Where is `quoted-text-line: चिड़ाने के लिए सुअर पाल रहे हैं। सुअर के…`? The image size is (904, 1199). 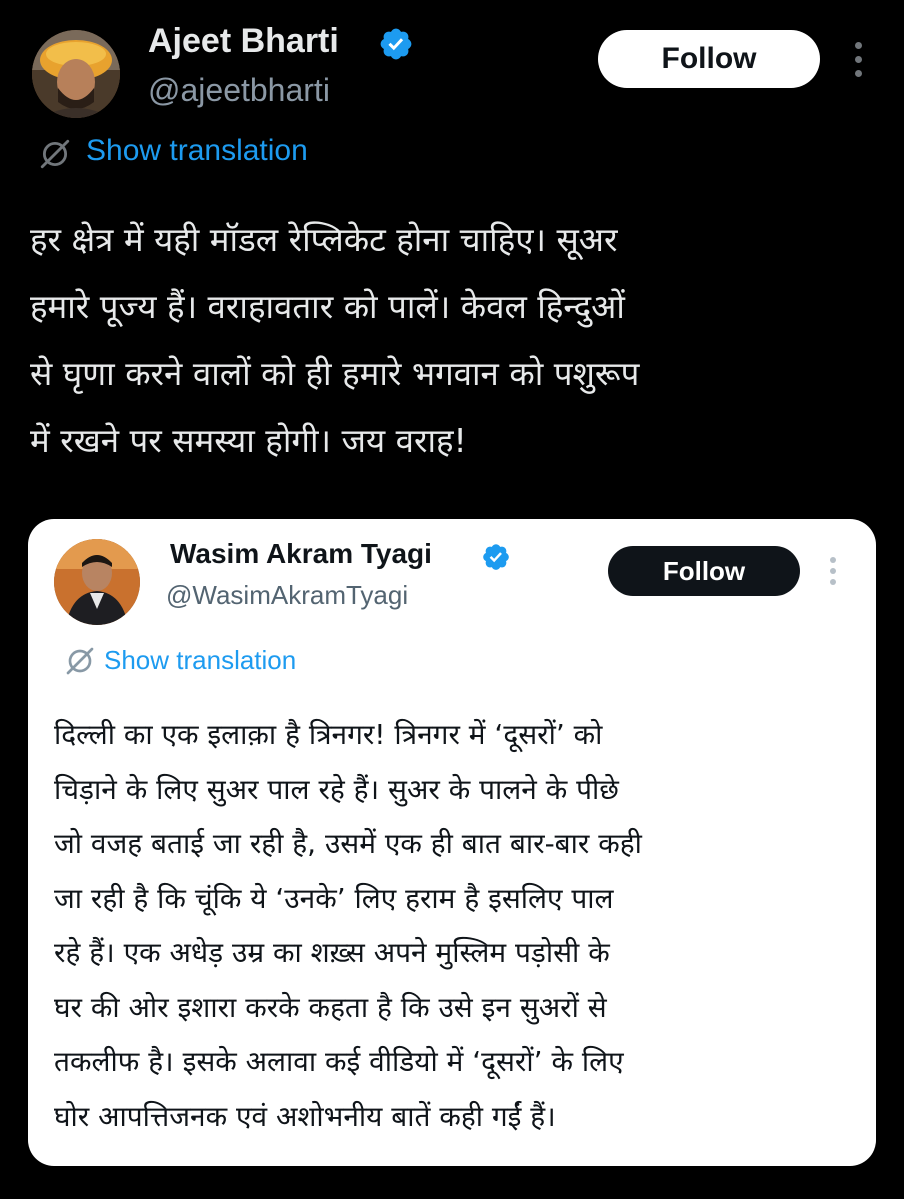
quoted-text-line: चिड़ाने के लिए सुअर पाल रहे हैं। सुअर के… is located at coordinates (336, 789).